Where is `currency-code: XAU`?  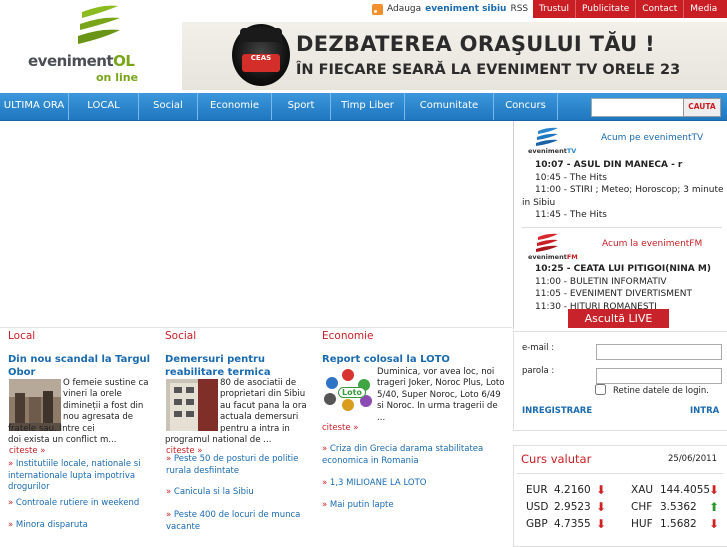 currency-code: XAU is located at coordinates (642, 490).